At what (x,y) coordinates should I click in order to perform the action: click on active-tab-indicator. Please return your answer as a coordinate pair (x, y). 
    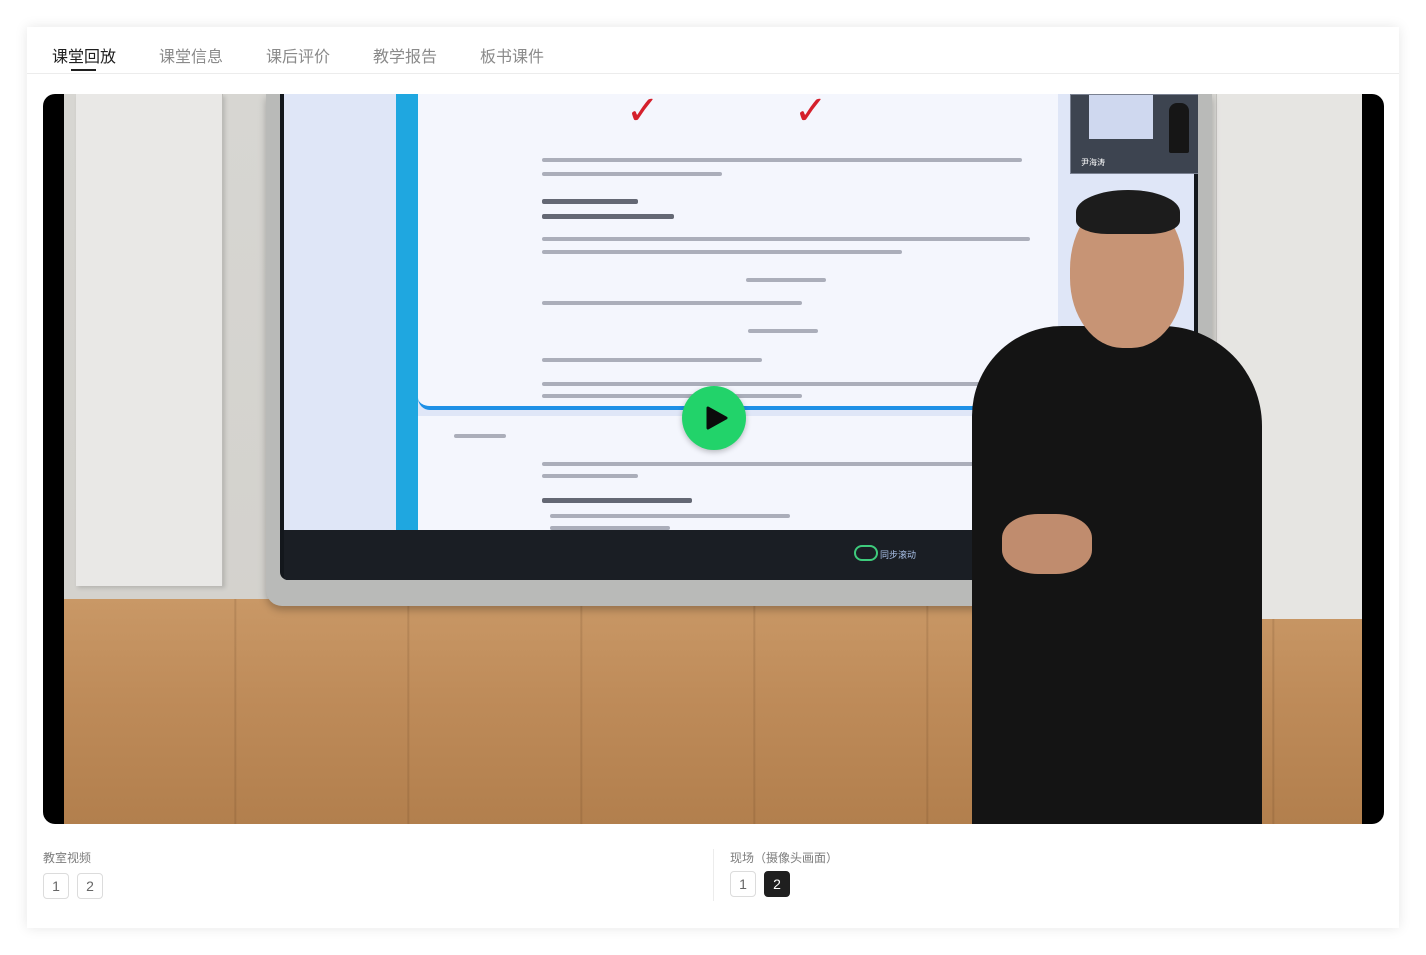
    Looking at the image, I should click on (83, 70).